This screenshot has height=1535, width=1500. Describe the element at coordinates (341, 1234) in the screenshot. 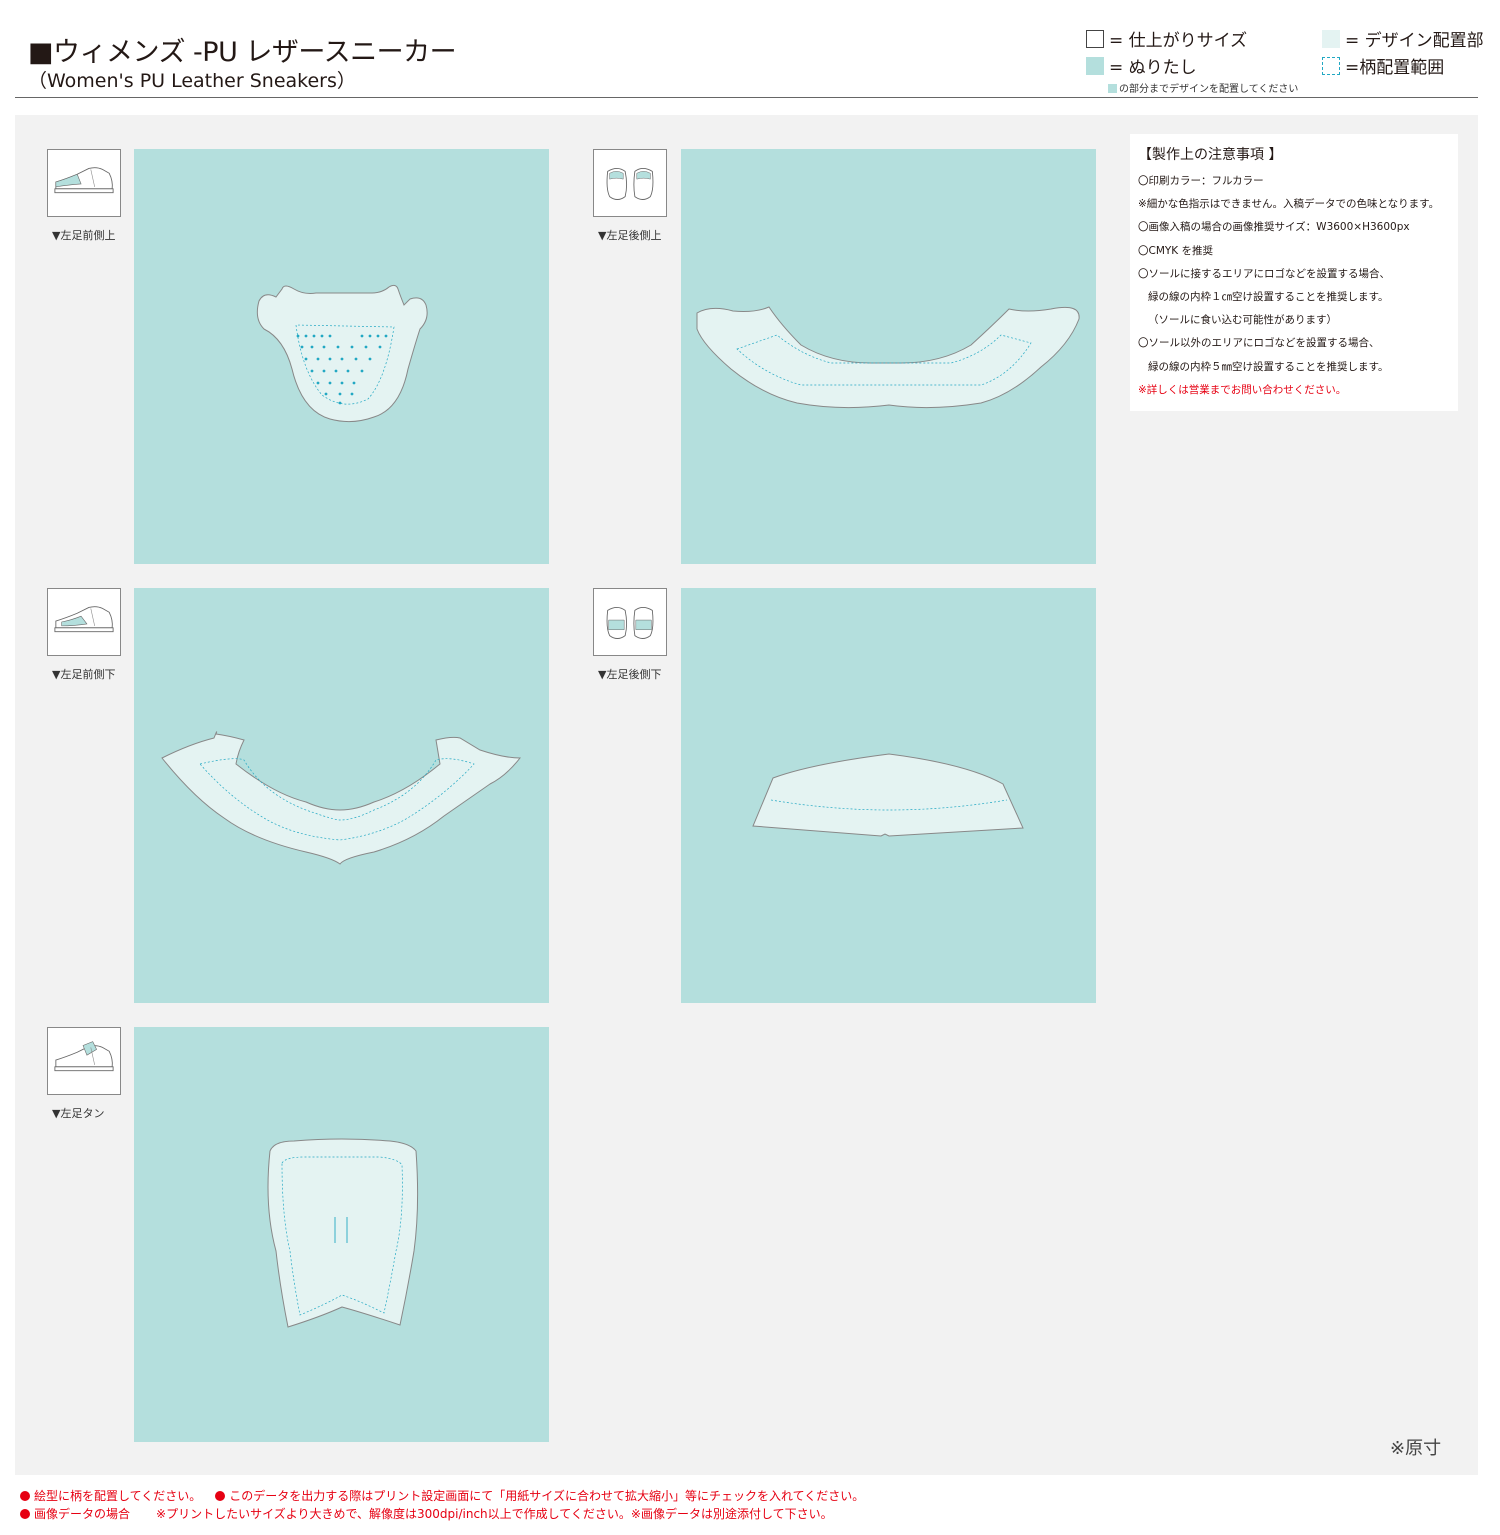

I see `panel-tongue` at that location.